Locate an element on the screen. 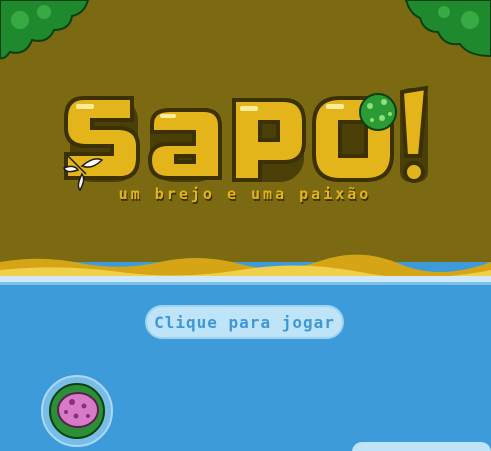 The height and width of the screenshot is (451, 491). corner-pad is located at coordinates (421, 446).